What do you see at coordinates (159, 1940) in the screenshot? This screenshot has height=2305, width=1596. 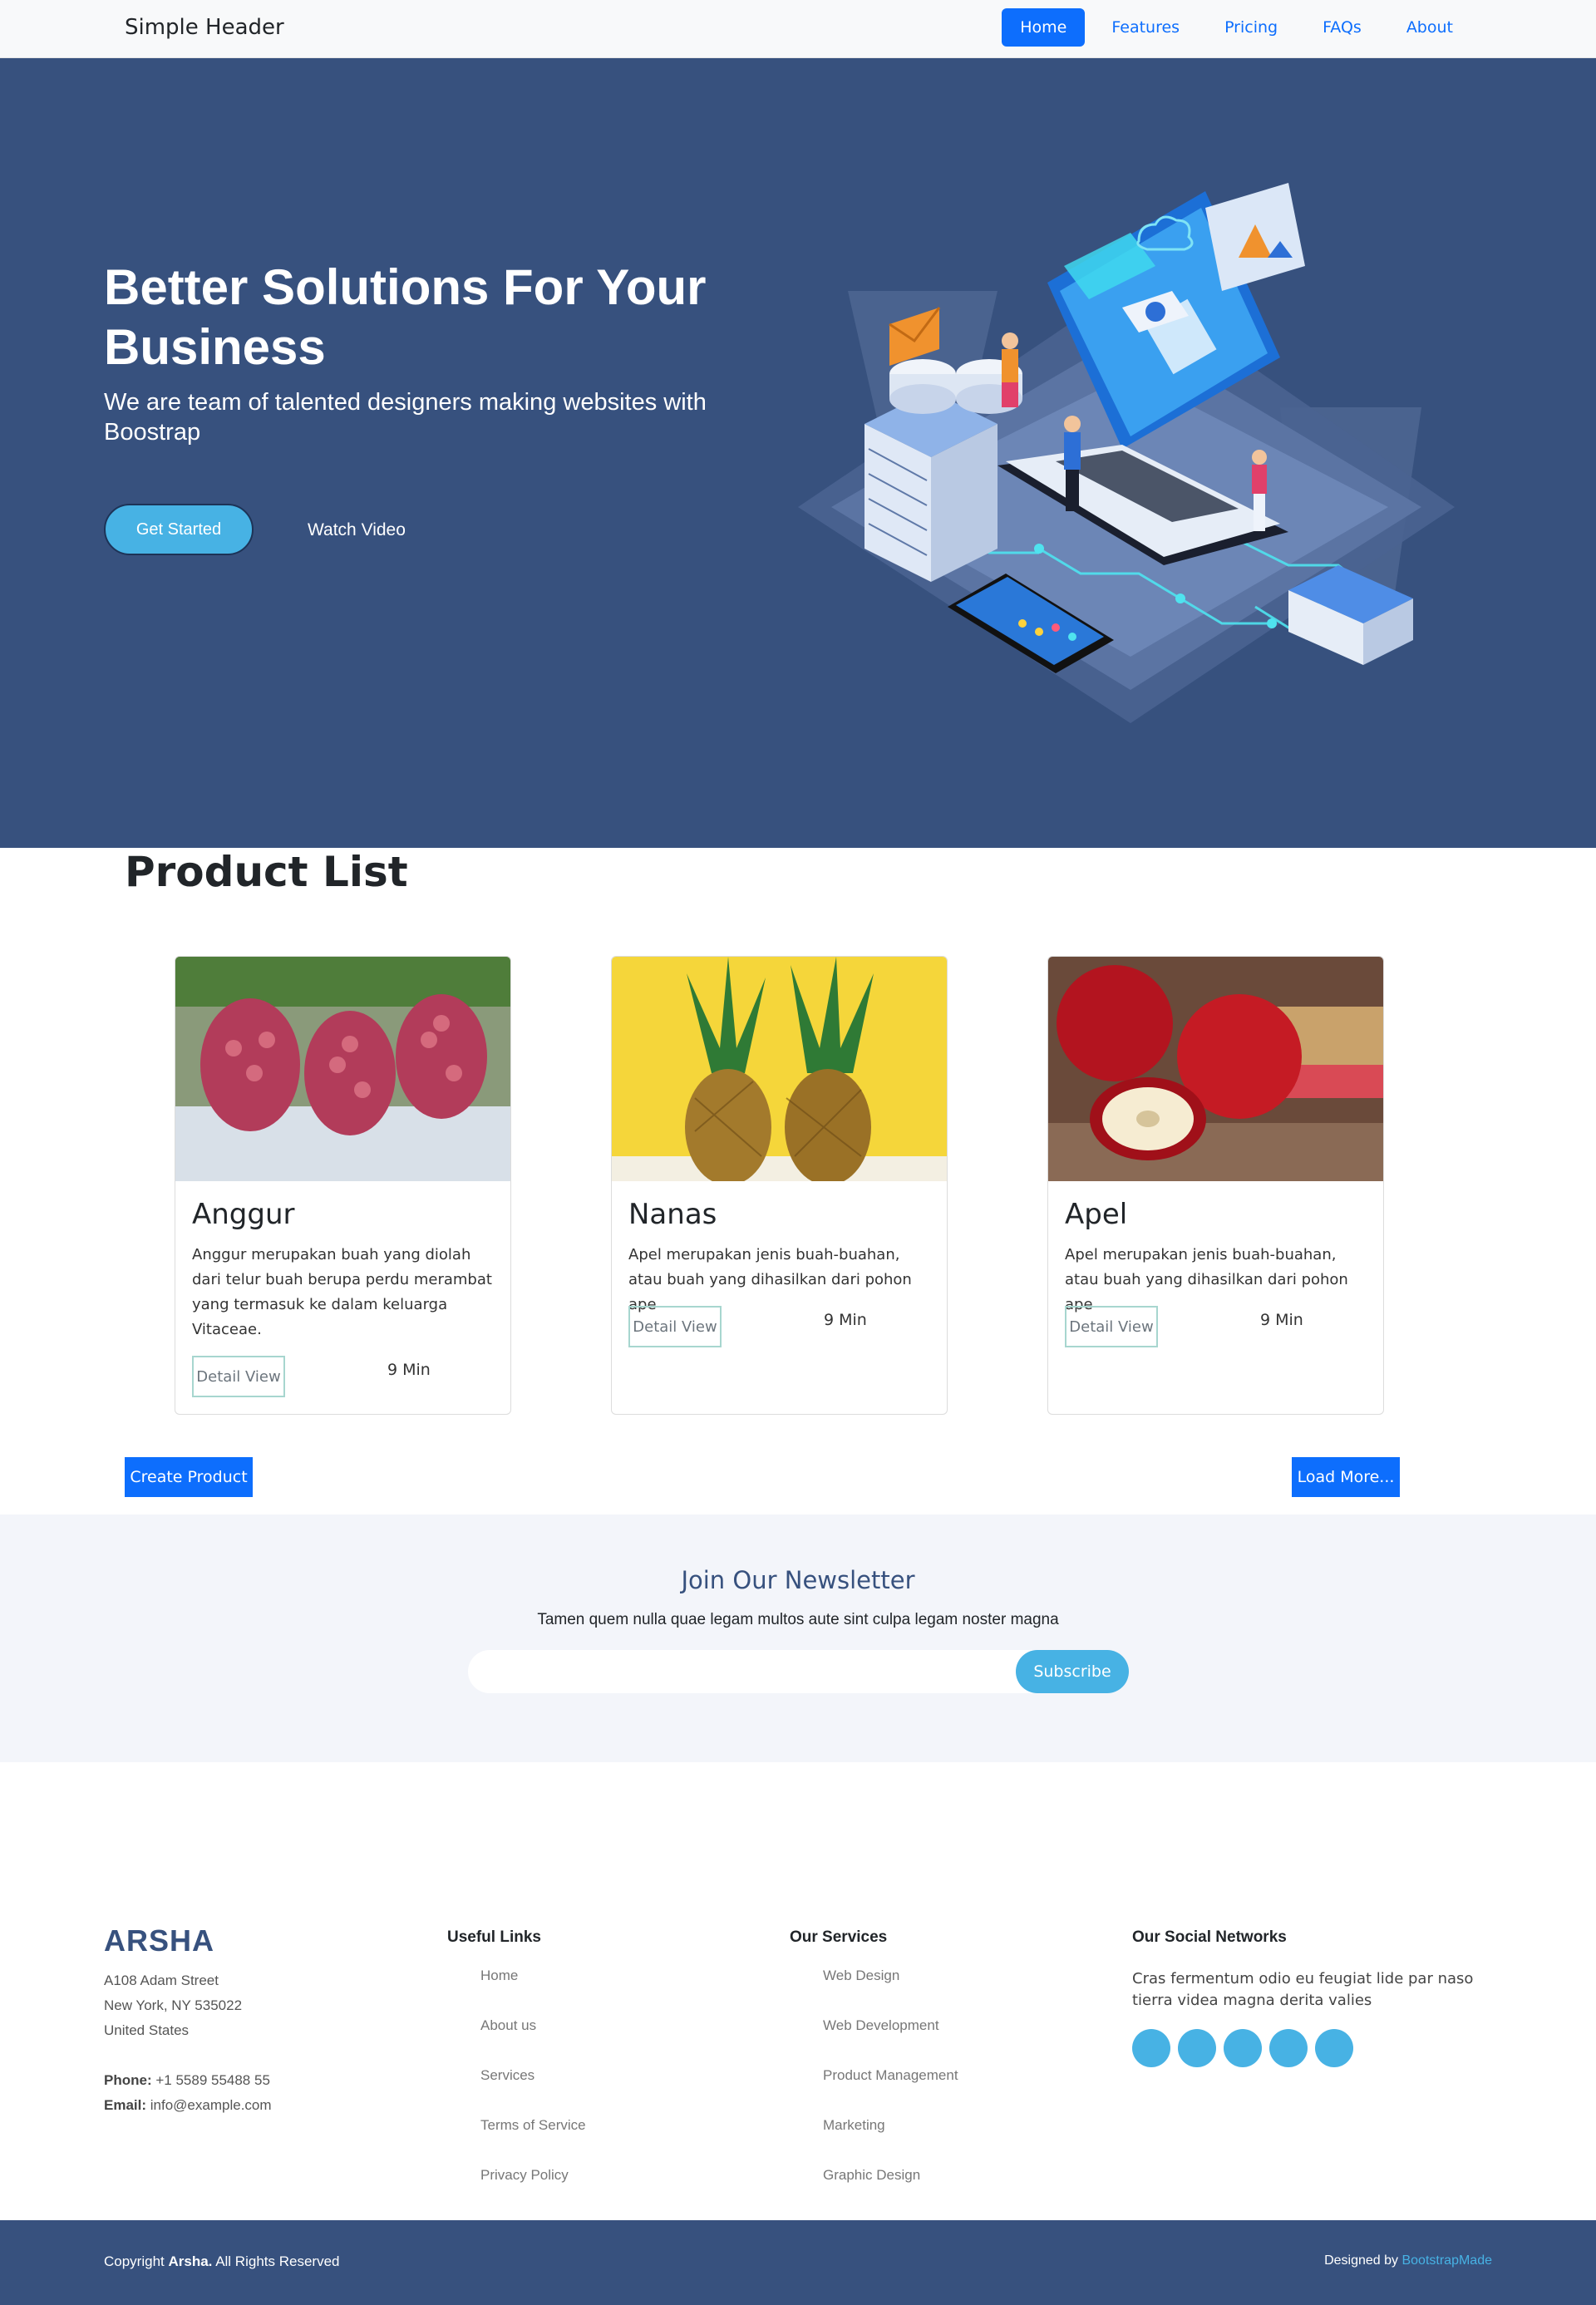 I see `footer-logo: ARSHA` at bounding box center [159, 1940].